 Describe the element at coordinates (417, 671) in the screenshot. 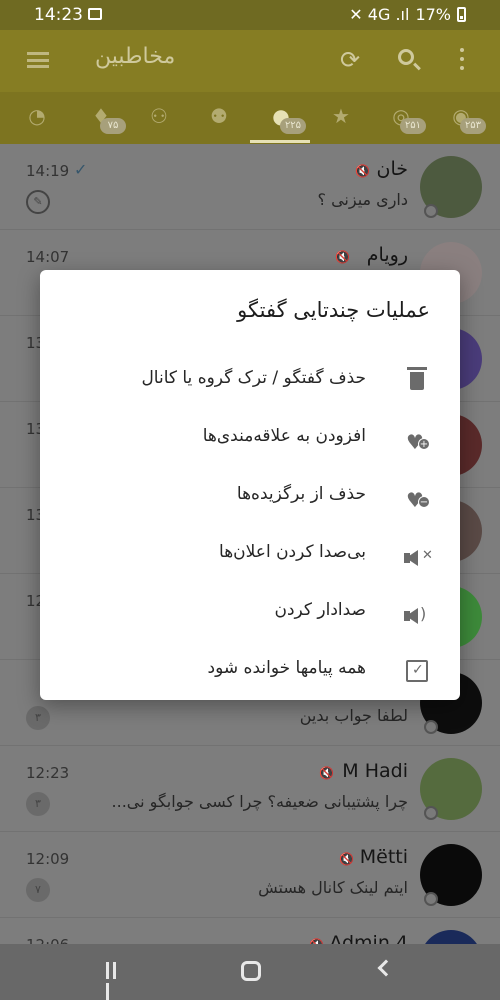

I see `mark-read-icon` at that location.